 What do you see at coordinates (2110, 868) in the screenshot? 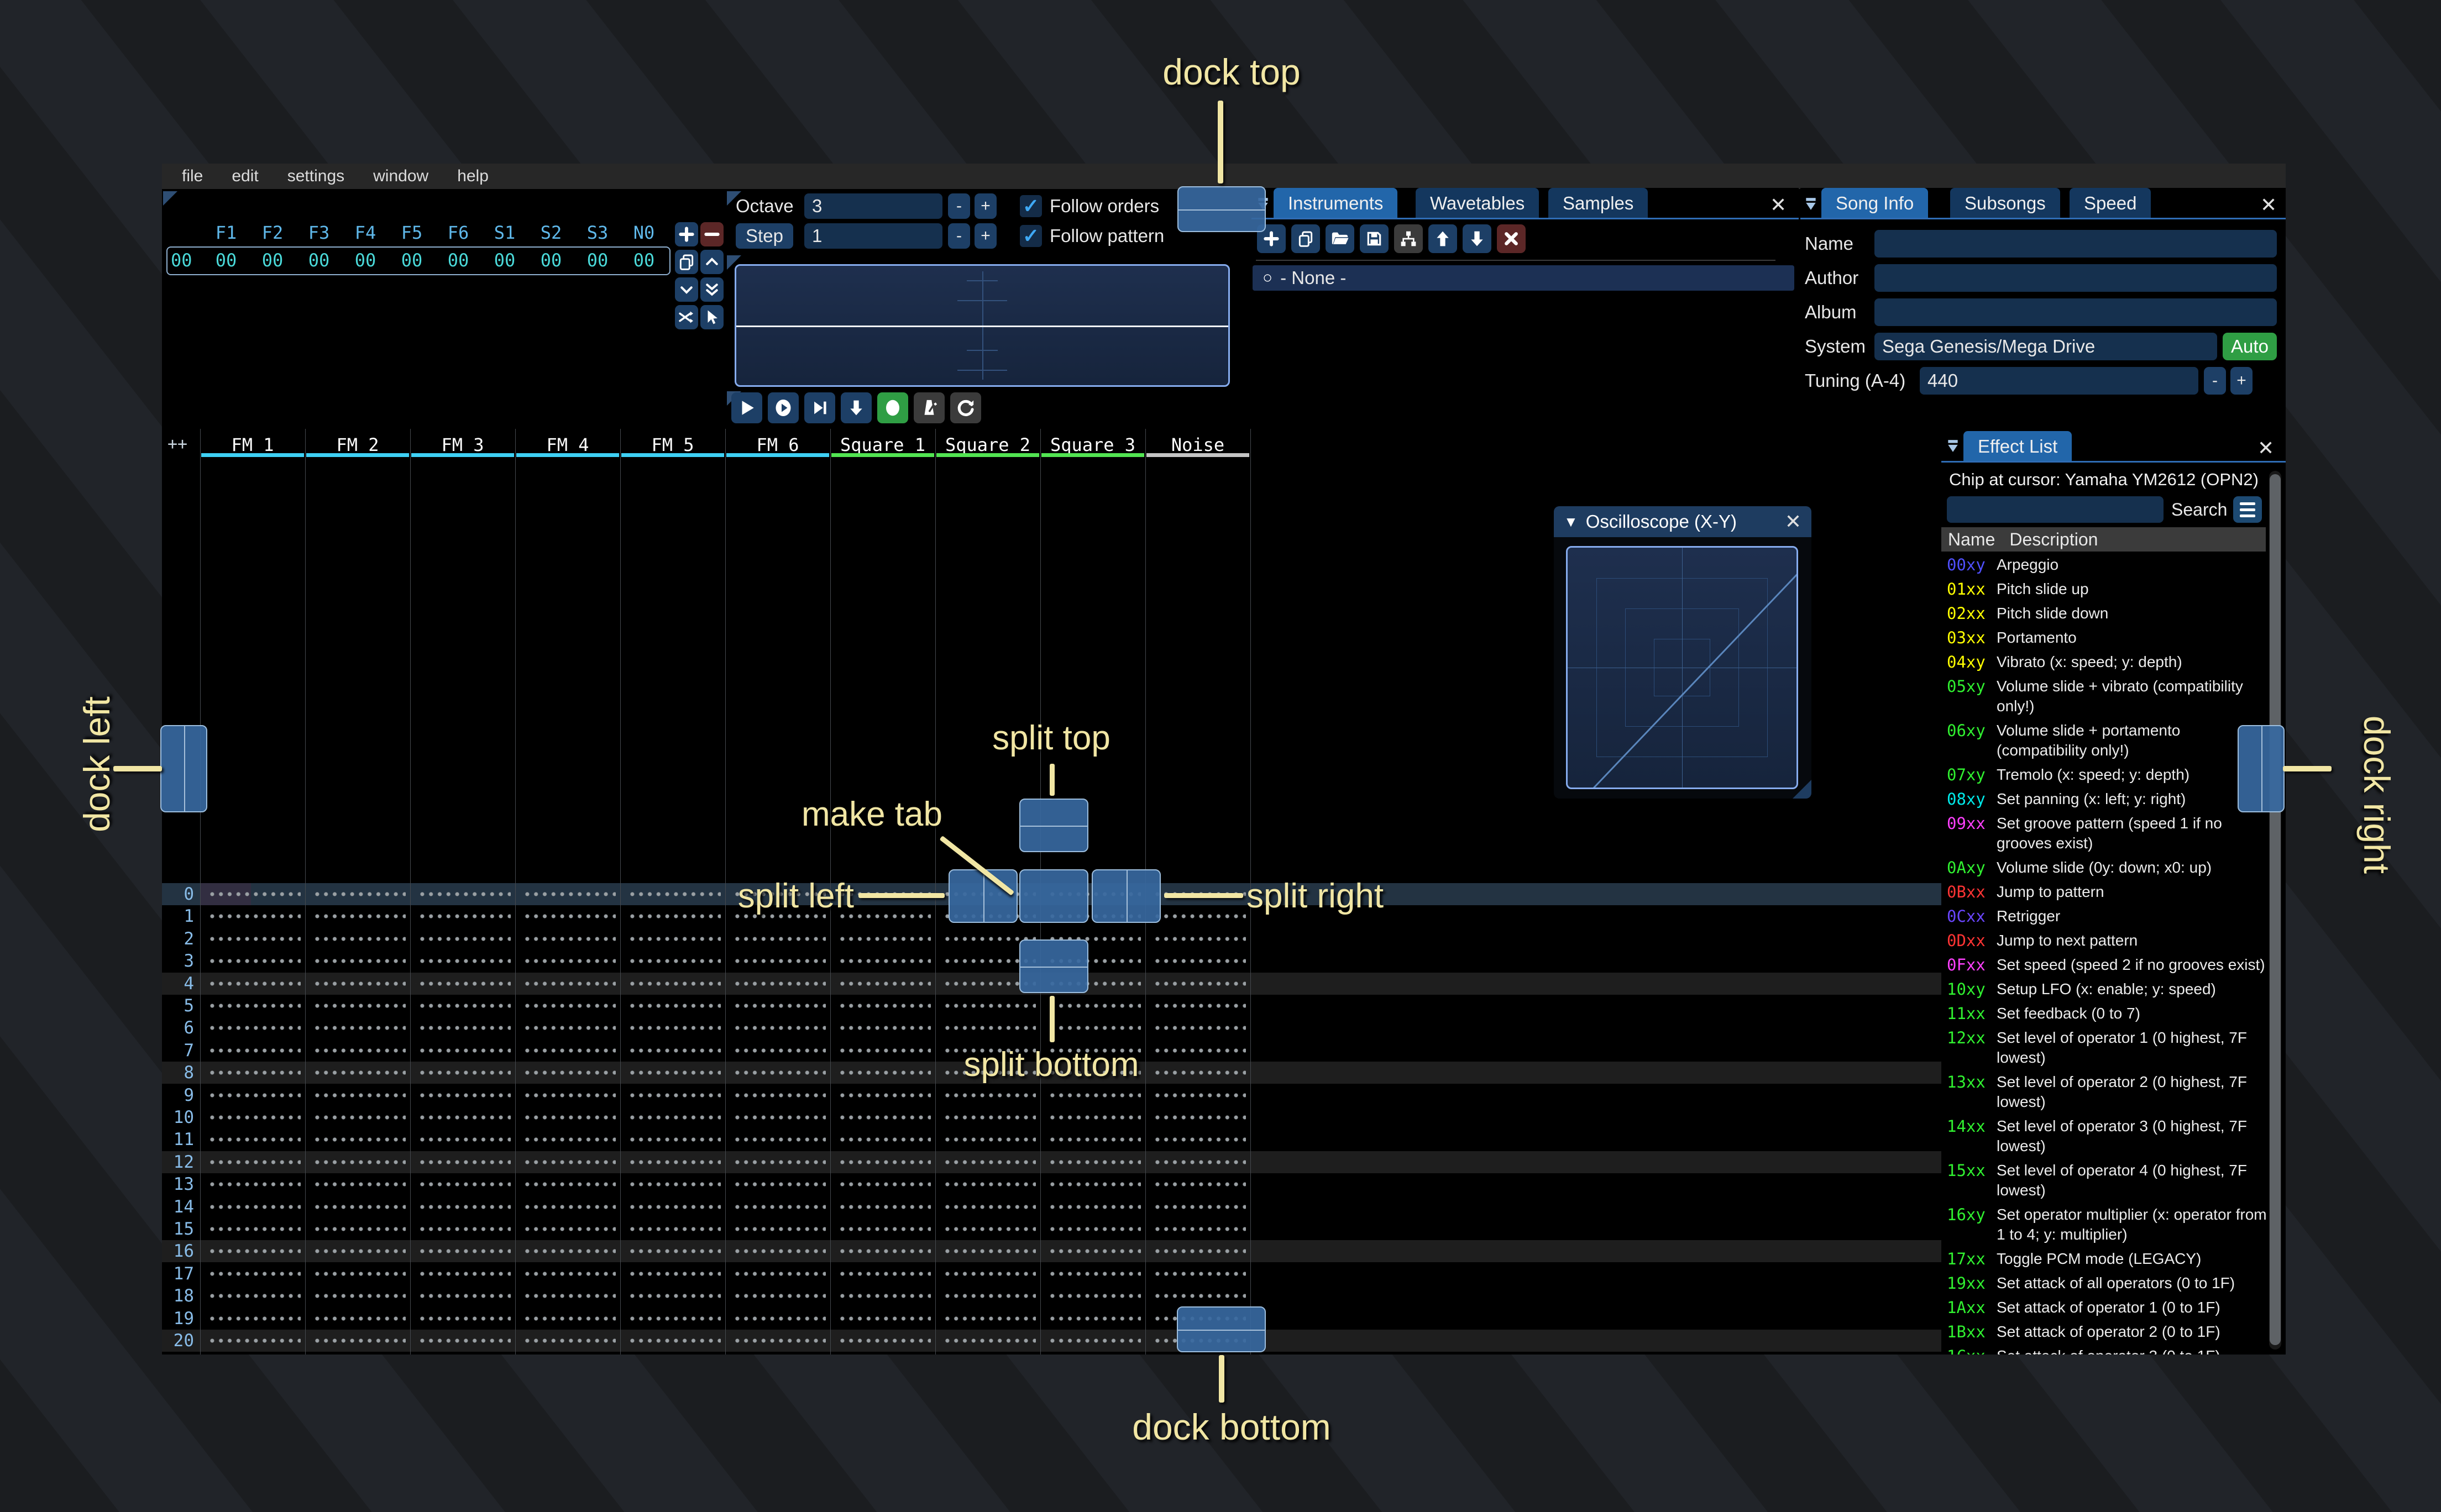
I see `effect-row: 0Axy Volume slide (0y: down; x0: up)` at bounding box center [2110, 868].